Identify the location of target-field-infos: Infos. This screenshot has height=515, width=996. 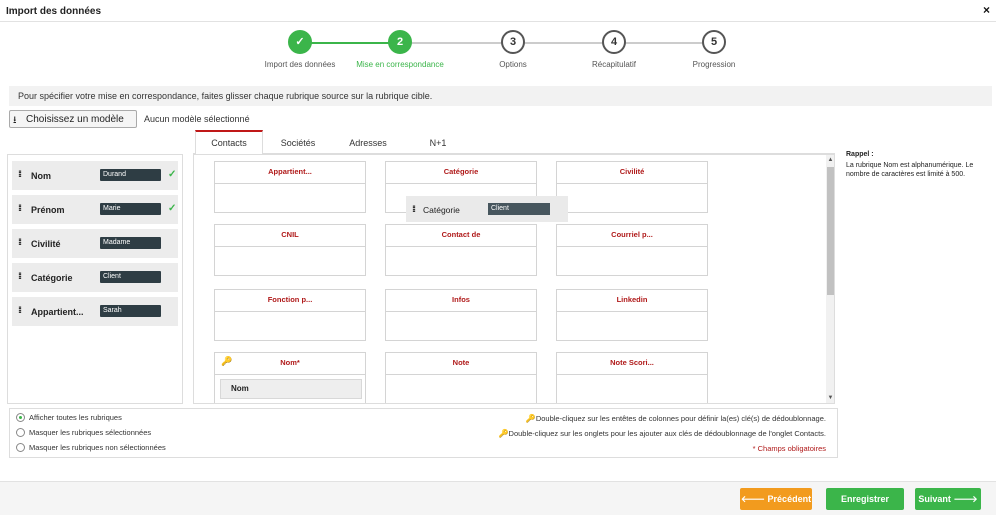
(461, 315).